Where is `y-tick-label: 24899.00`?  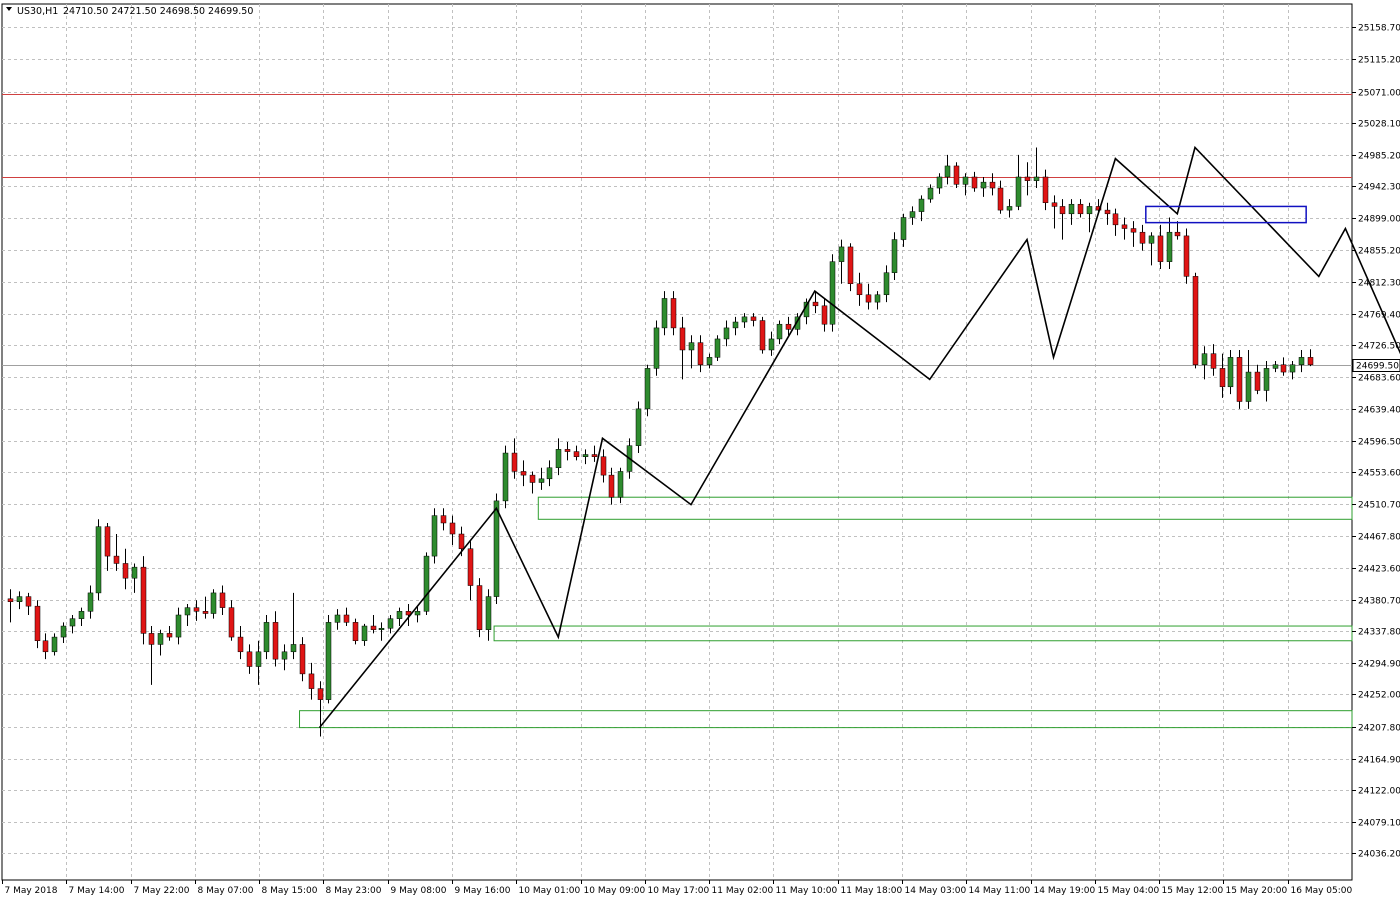
y-tick-label: 24899.00 is located at coordinates (1379, 220).